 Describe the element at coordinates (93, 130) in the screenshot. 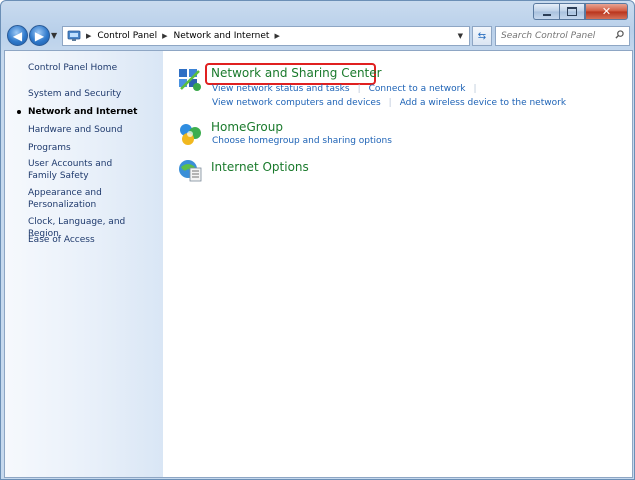

I see `sidebar-item-hardware-and-sound: Hardware and Sound` at that location.